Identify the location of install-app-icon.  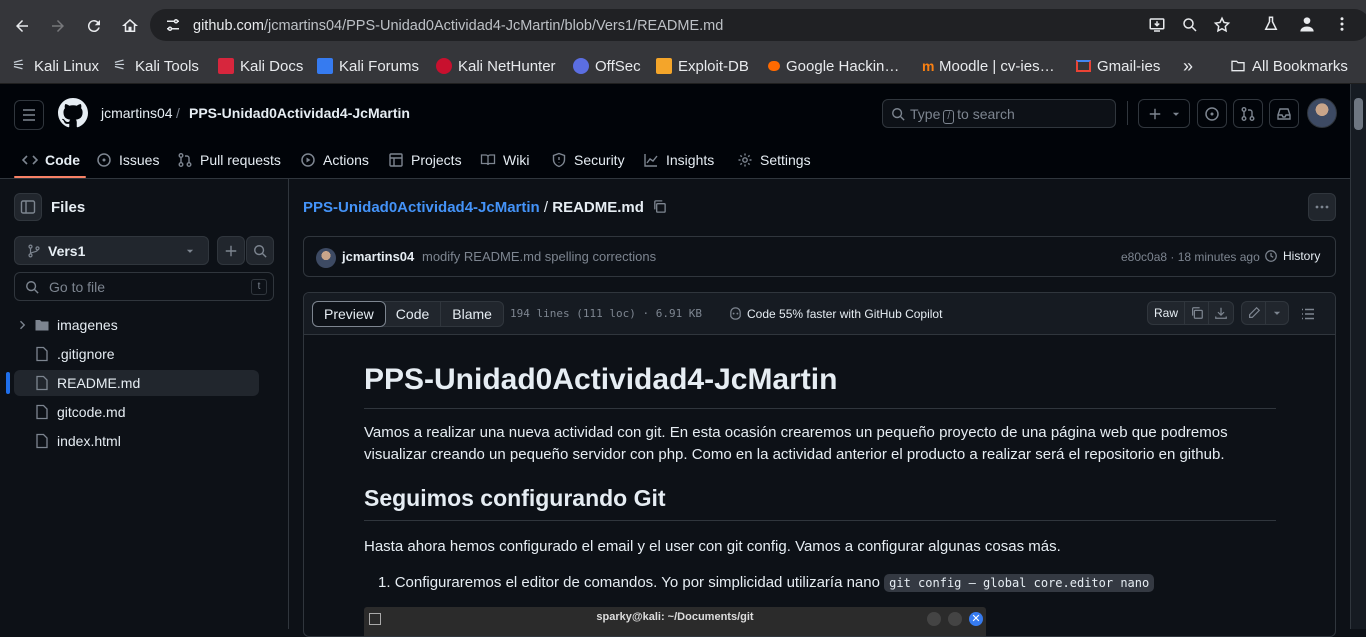
(1157, 25).